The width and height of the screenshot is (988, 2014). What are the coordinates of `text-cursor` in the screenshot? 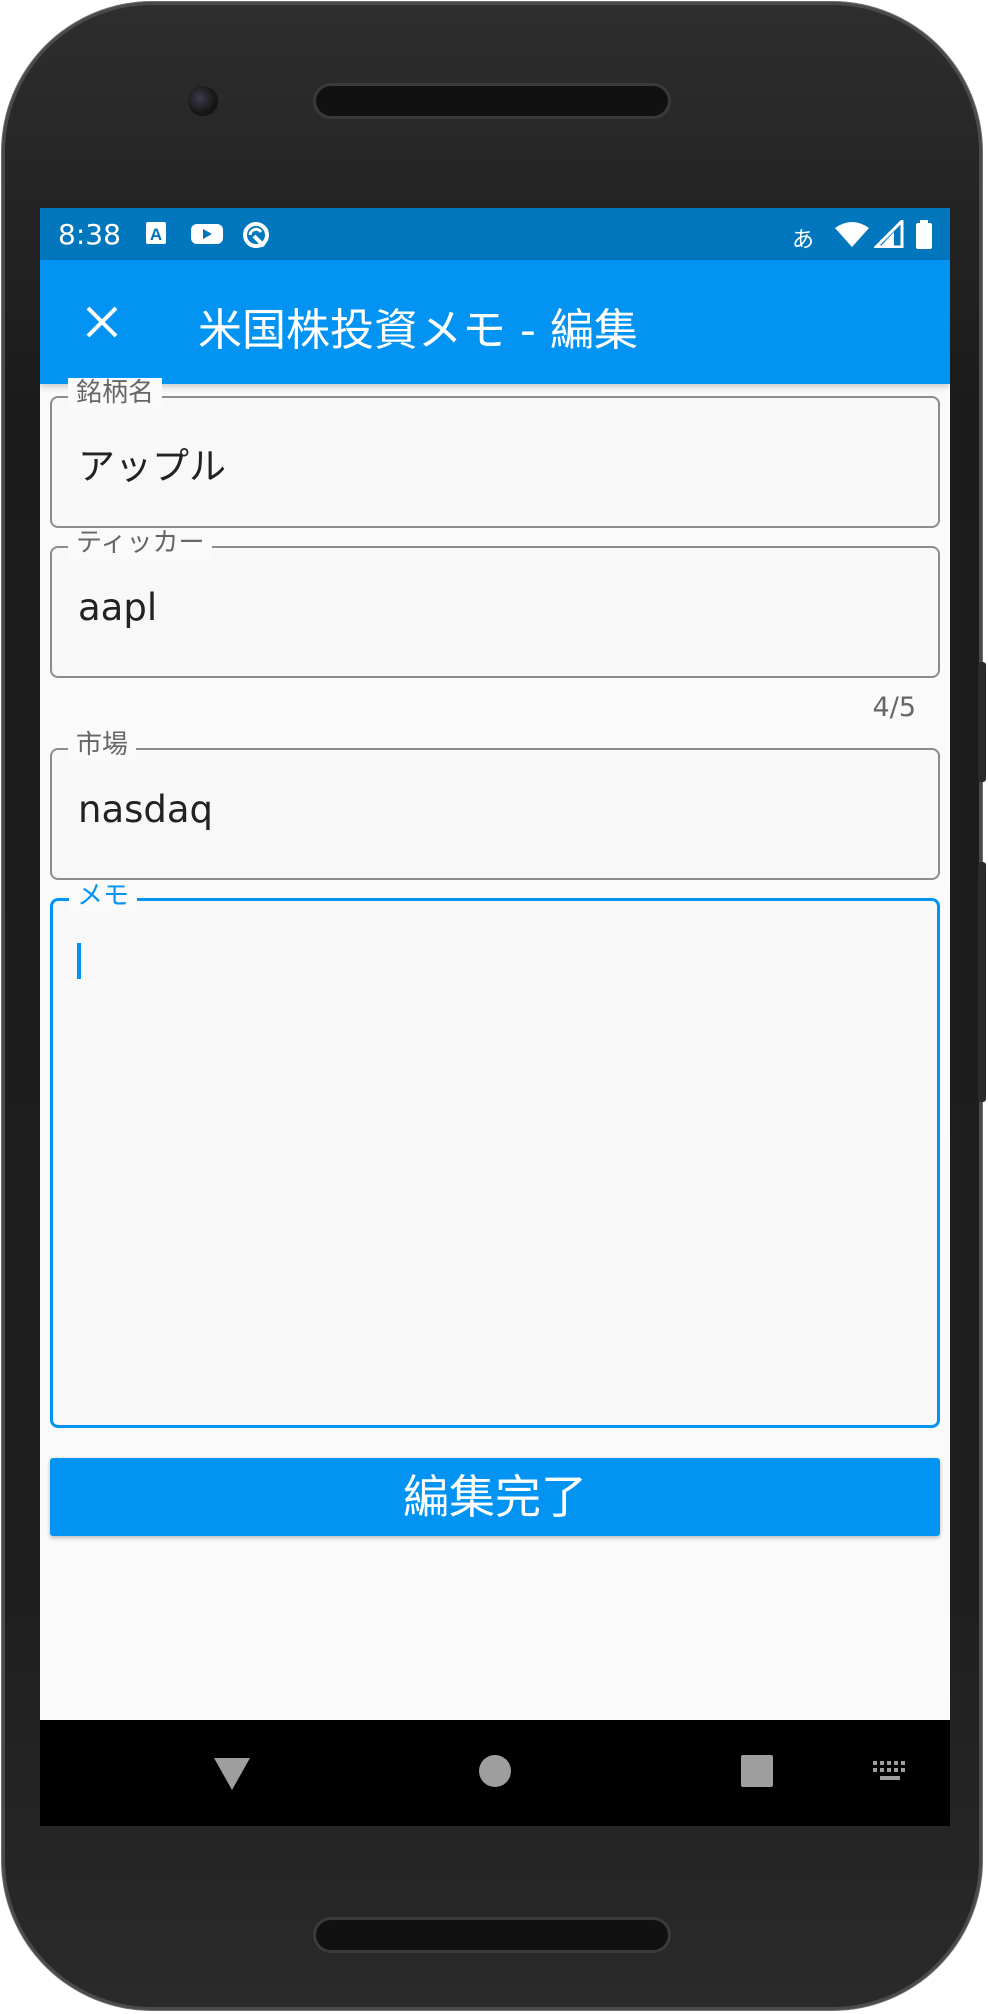 It's located at (79, 961).